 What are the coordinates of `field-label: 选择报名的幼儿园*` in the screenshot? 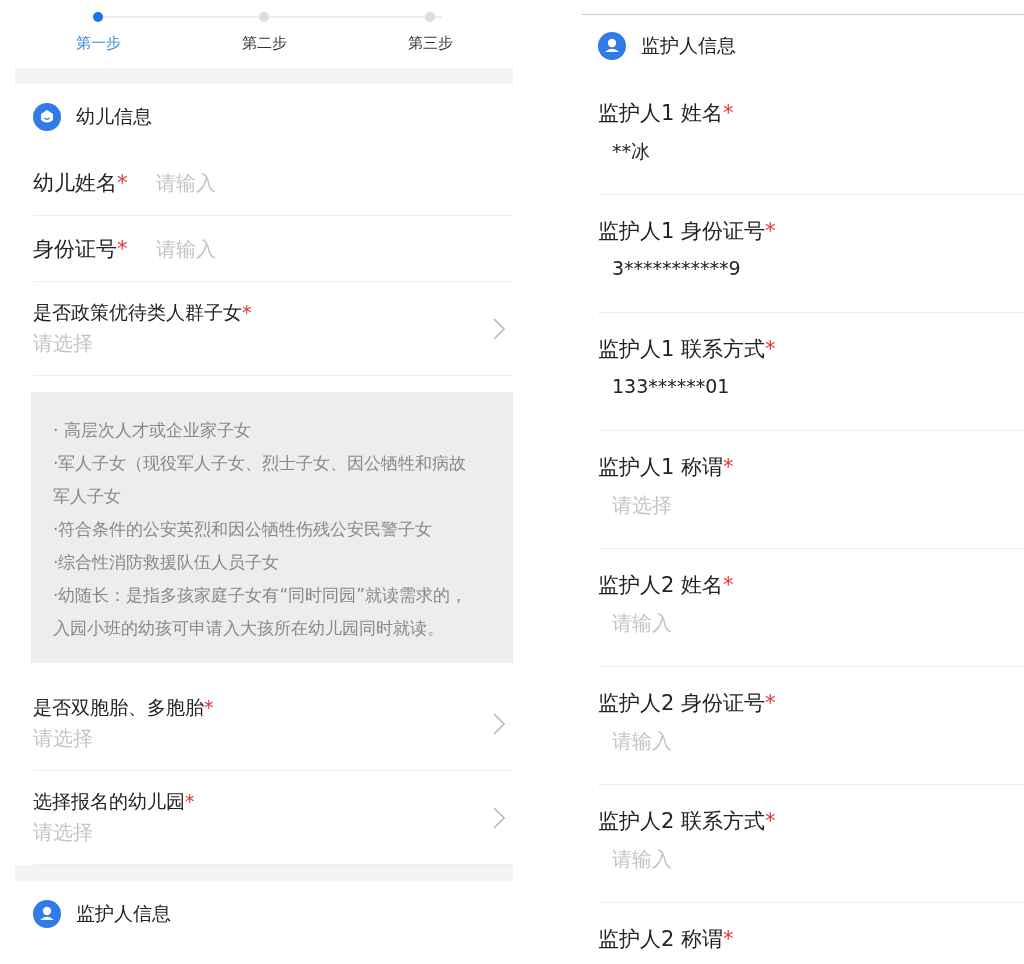 It's located at (114, 801).